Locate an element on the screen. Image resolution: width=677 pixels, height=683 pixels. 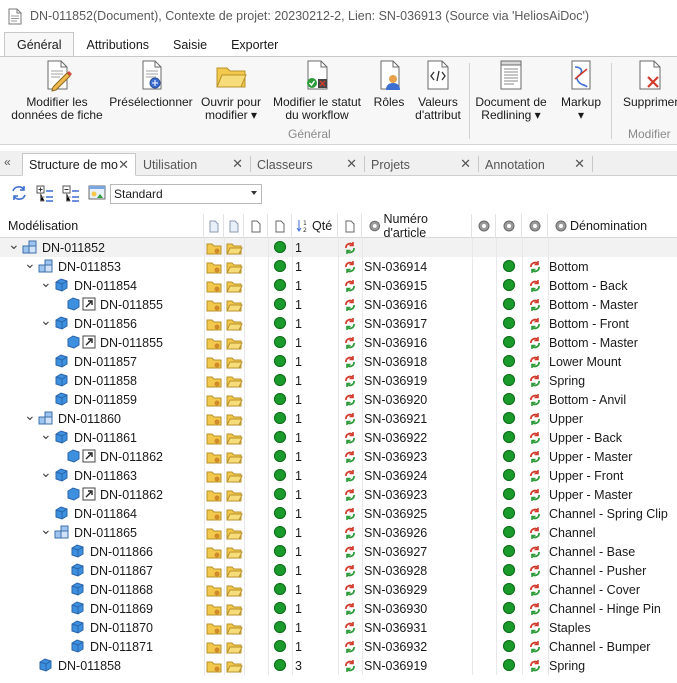
change-workflow-status-button: Modifier le statut du workflow is located at coordinates (317, 90).